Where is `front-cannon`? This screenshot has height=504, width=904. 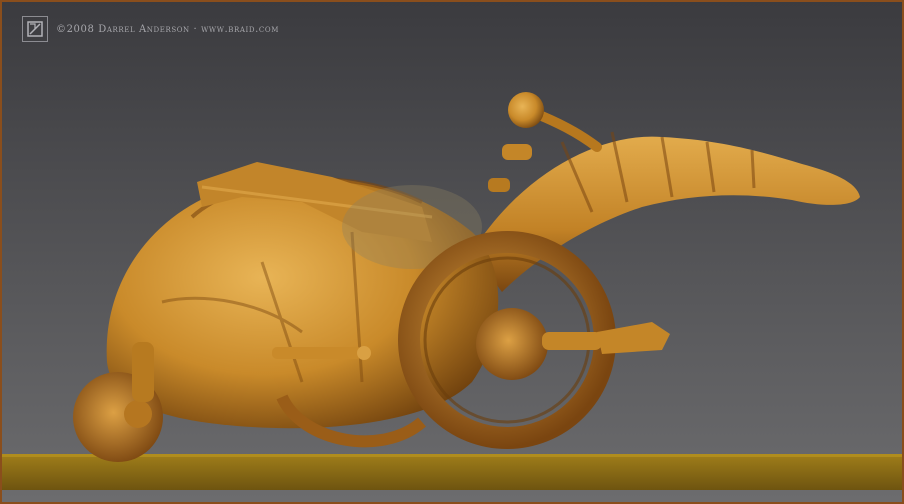
front-cannon is located at coordinates (321, 353).